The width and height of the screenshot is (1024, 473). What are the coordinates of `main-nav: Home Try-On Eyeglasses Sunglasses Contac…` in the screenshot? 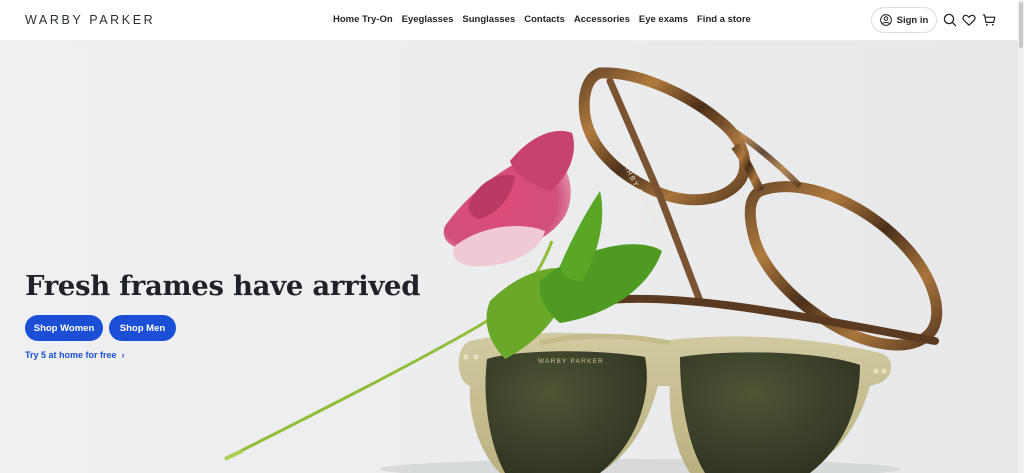 It's located at (542, 19).